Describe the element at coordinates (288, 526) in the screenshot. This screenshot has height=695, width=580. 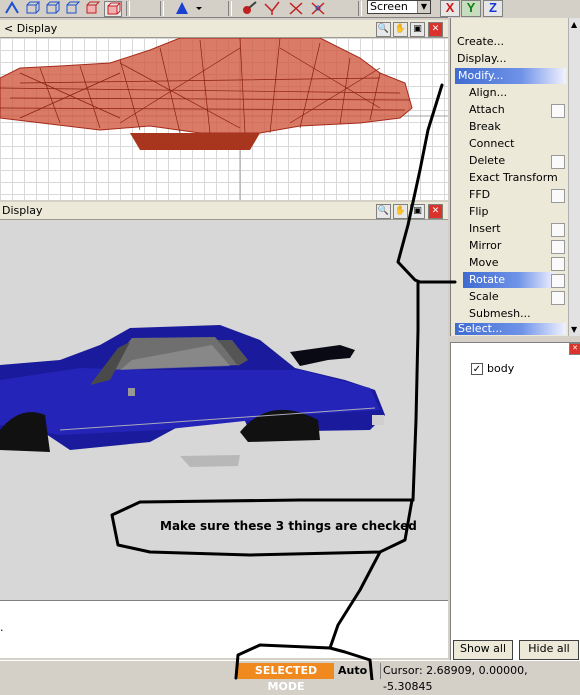
I see `annotation-text: Make sure these 3 things are checked` at that location.